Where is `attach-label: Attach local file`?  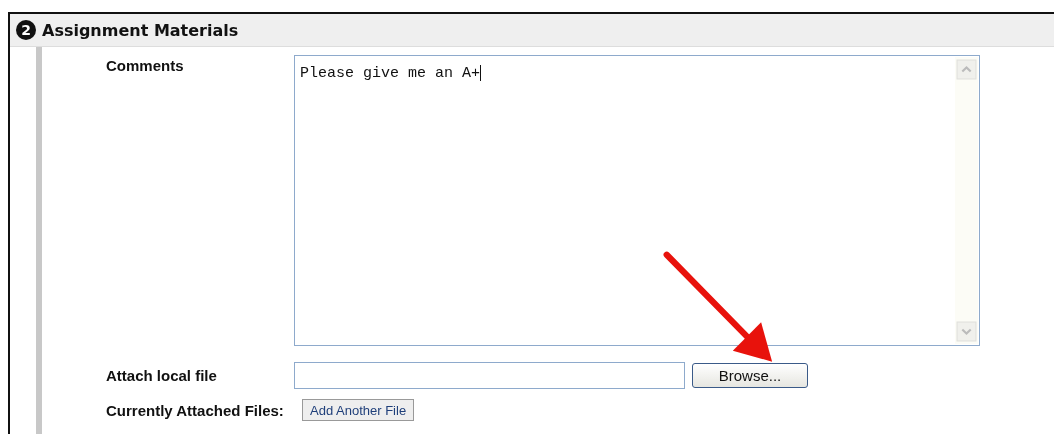
attach-label: Attach local file is located at coordinates (161, 375).